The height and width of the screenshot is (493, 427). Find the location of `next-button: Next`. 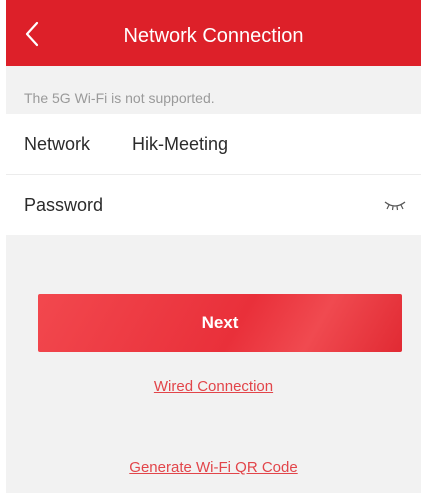

next-button: Next is located at coordinates (220, 323).